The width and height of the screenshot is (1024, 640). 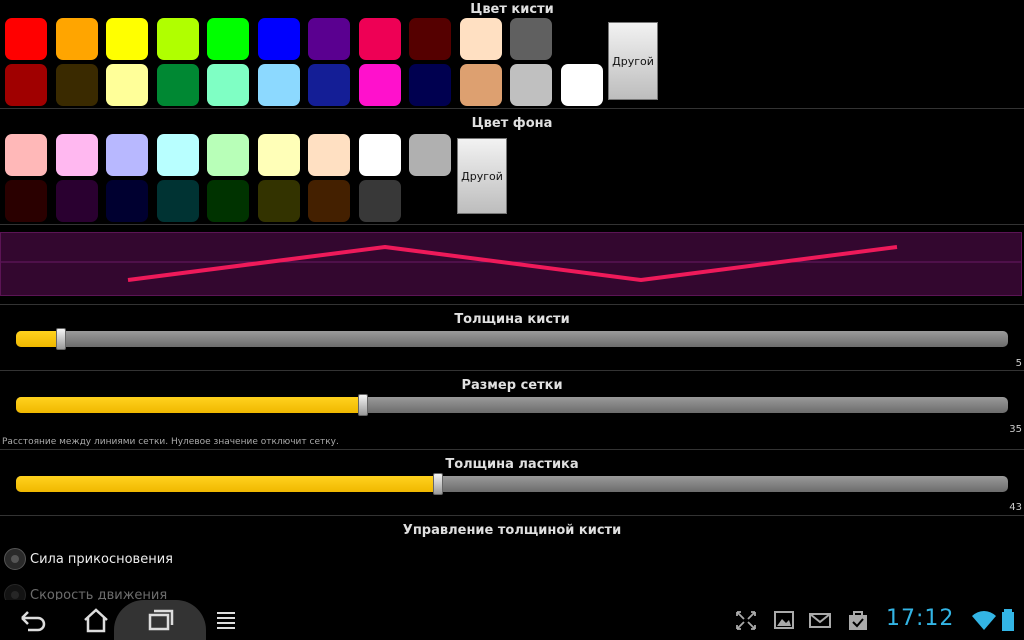 I want to click on grid-size-title: Размер сетки, so click(x=512, y=385).